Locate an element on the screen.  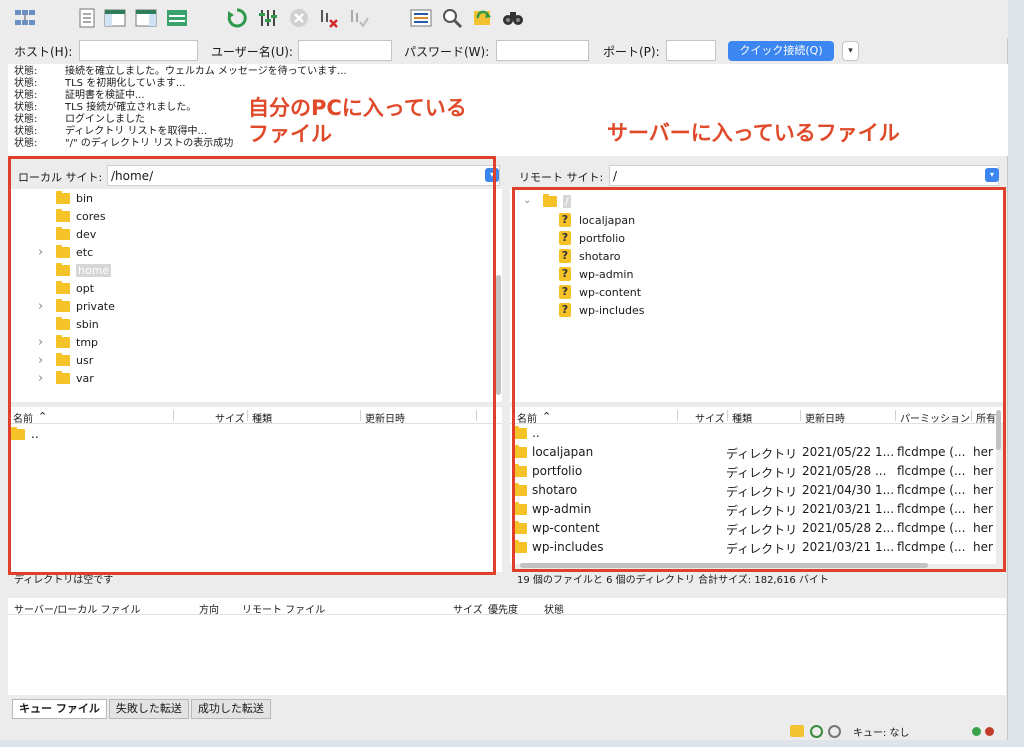
sort-asc-icon: ⌃ is located at coordinates (547, 416).